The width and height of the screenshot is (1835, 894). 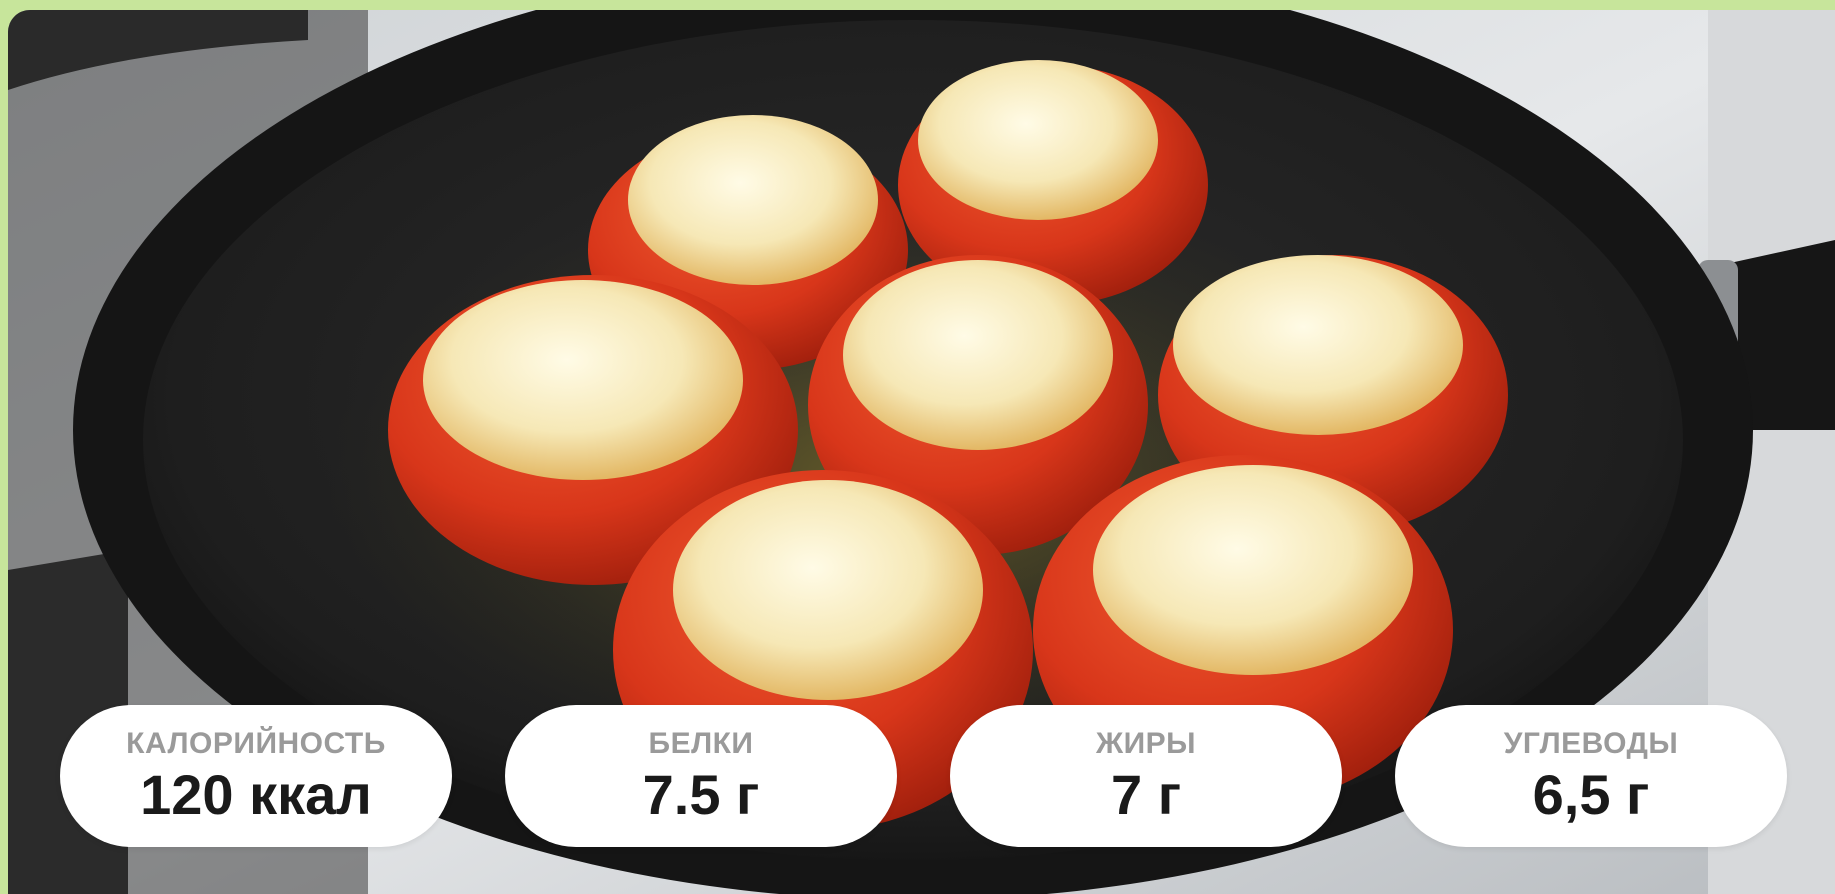 I want to click on carbs-card: УГЛЕВОДЫ 6,5 г, so click(x=1591, y=776).